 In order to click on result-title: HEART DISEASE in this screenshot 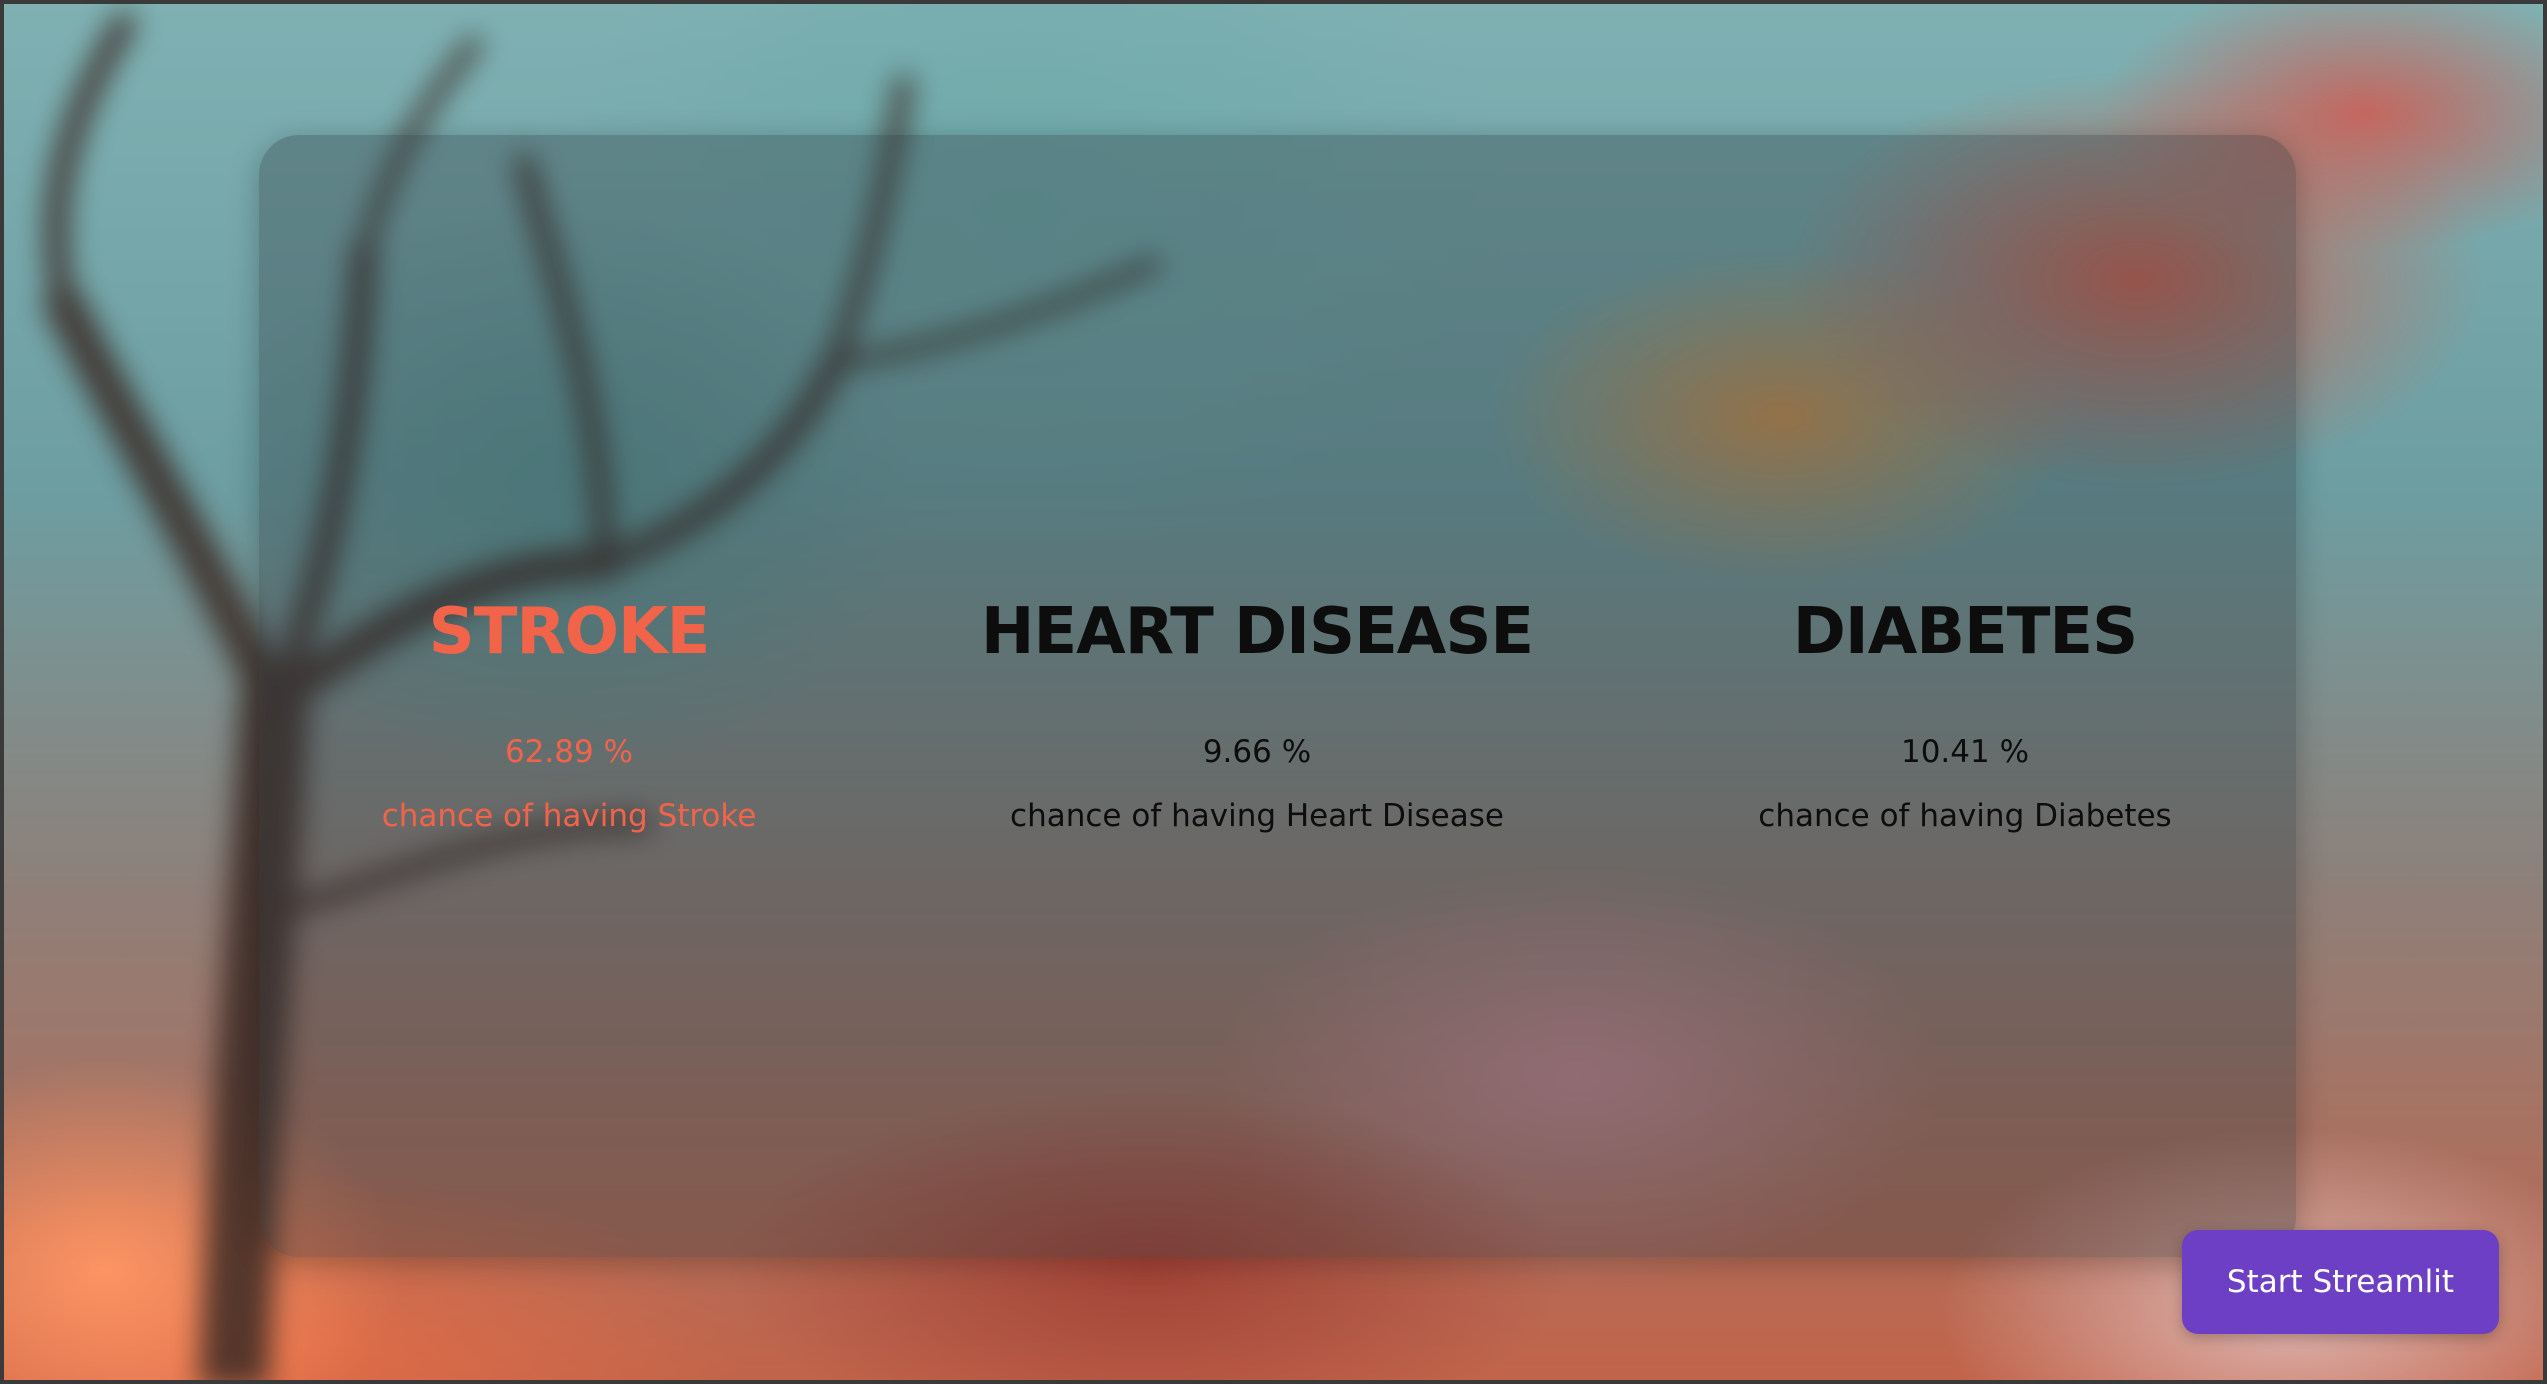, I will do `click(1257, 632)`.